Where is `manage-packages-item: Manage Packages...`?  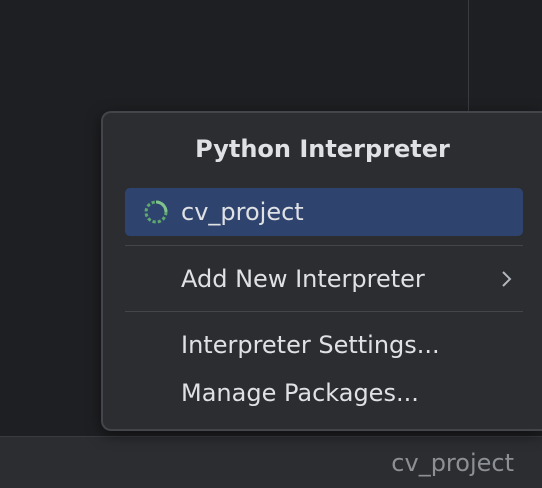 manage-packages-item: Manage Packages... is located at coordinates (324, 393).